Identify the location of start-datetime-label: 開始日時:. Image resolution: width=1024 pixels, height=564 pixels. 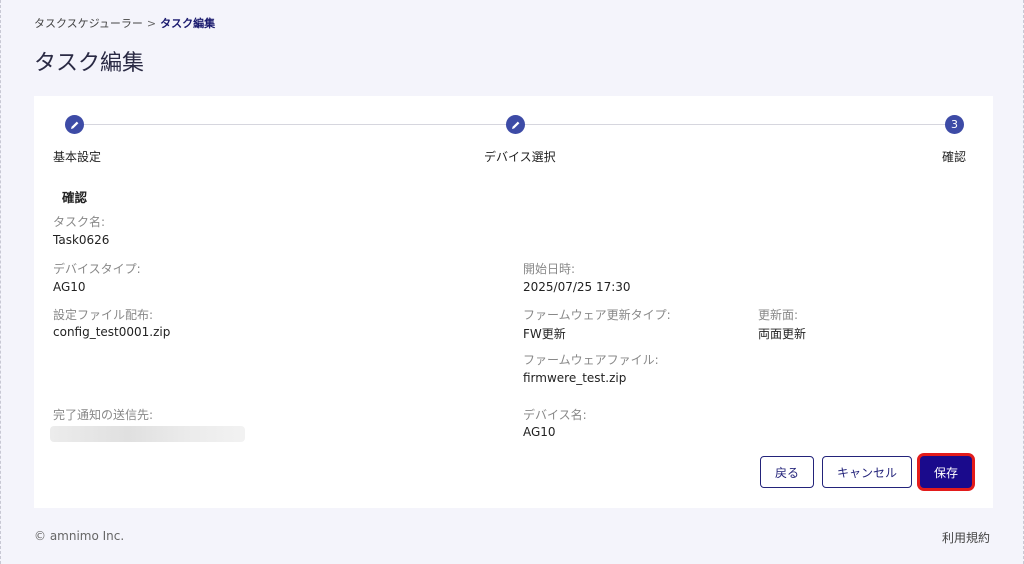
(549, 269).